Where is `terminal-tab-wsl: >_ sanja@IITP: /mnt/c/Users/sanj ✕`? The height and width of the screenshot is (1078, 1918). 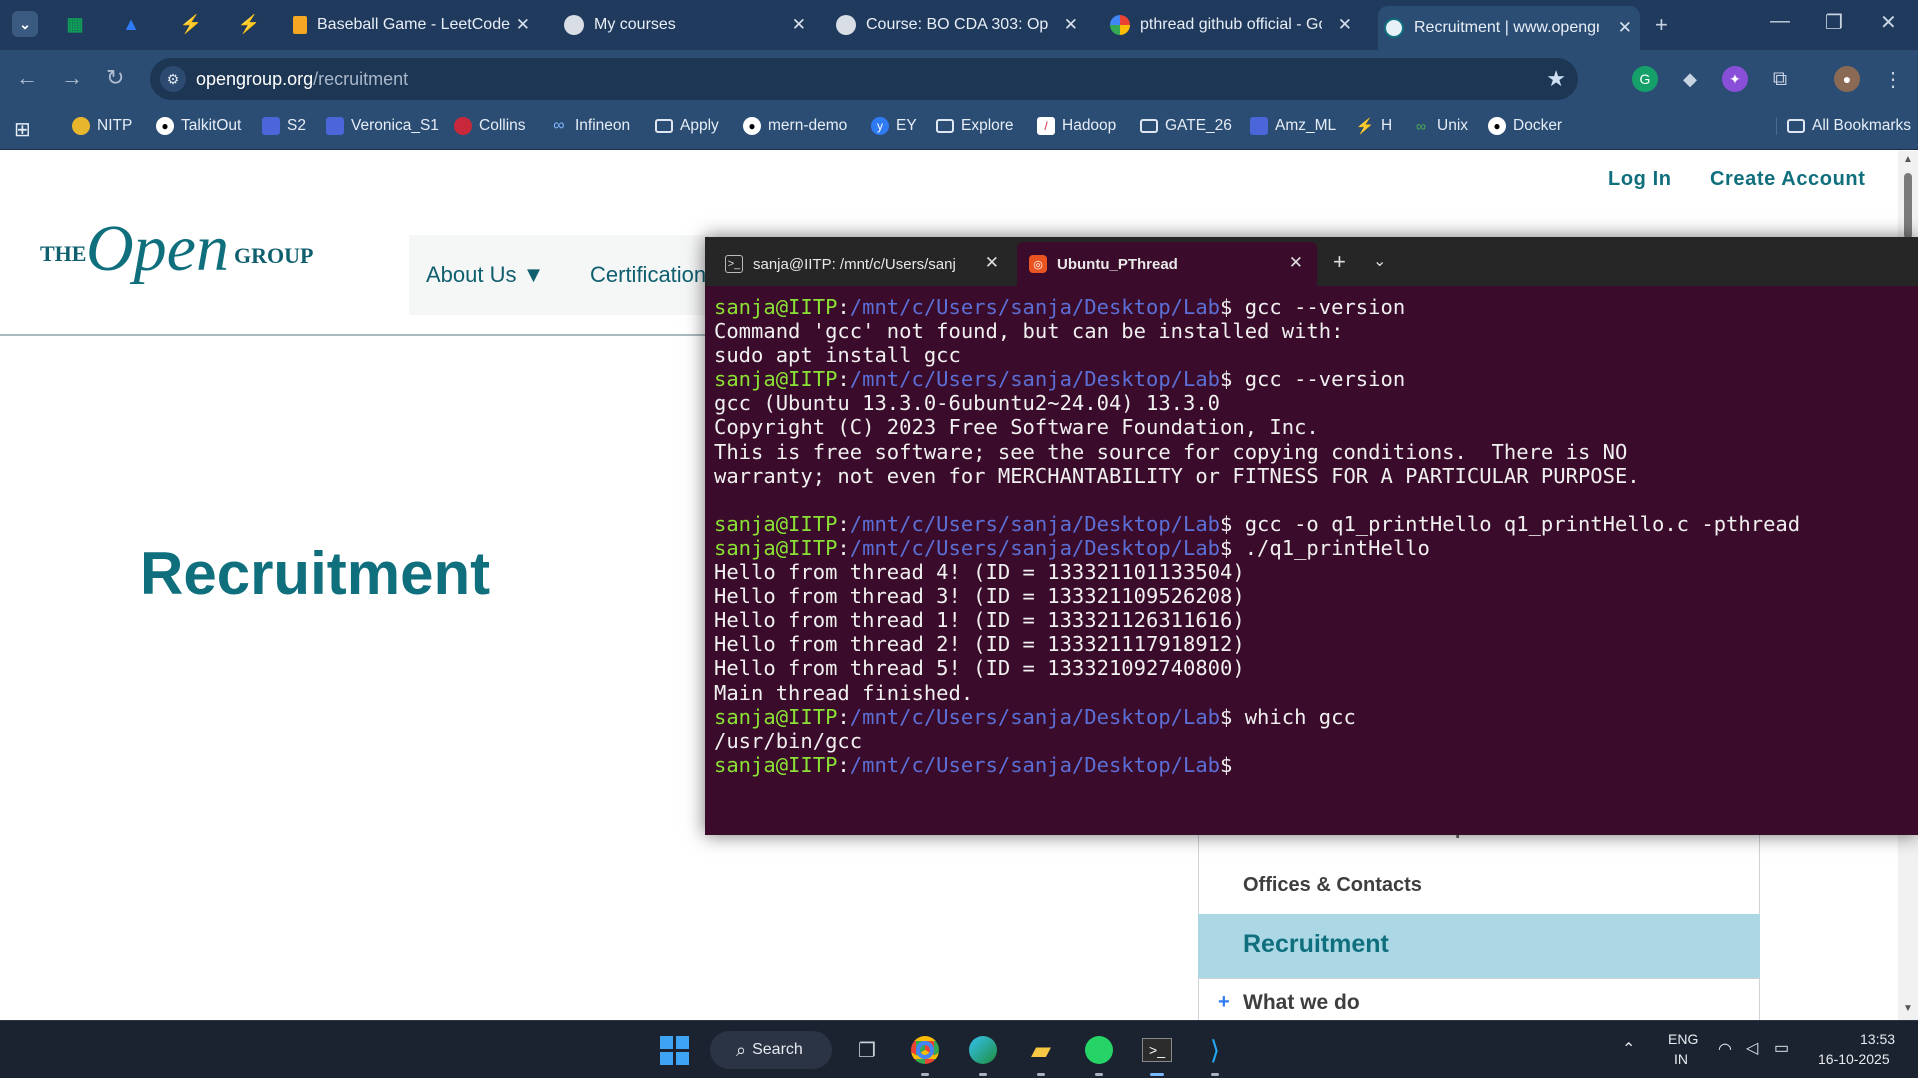 terminal-tab-wsl: >_ sanja@IITP: /mnt/c/Users/sanj ✕ is located at coordinates (863, 264).